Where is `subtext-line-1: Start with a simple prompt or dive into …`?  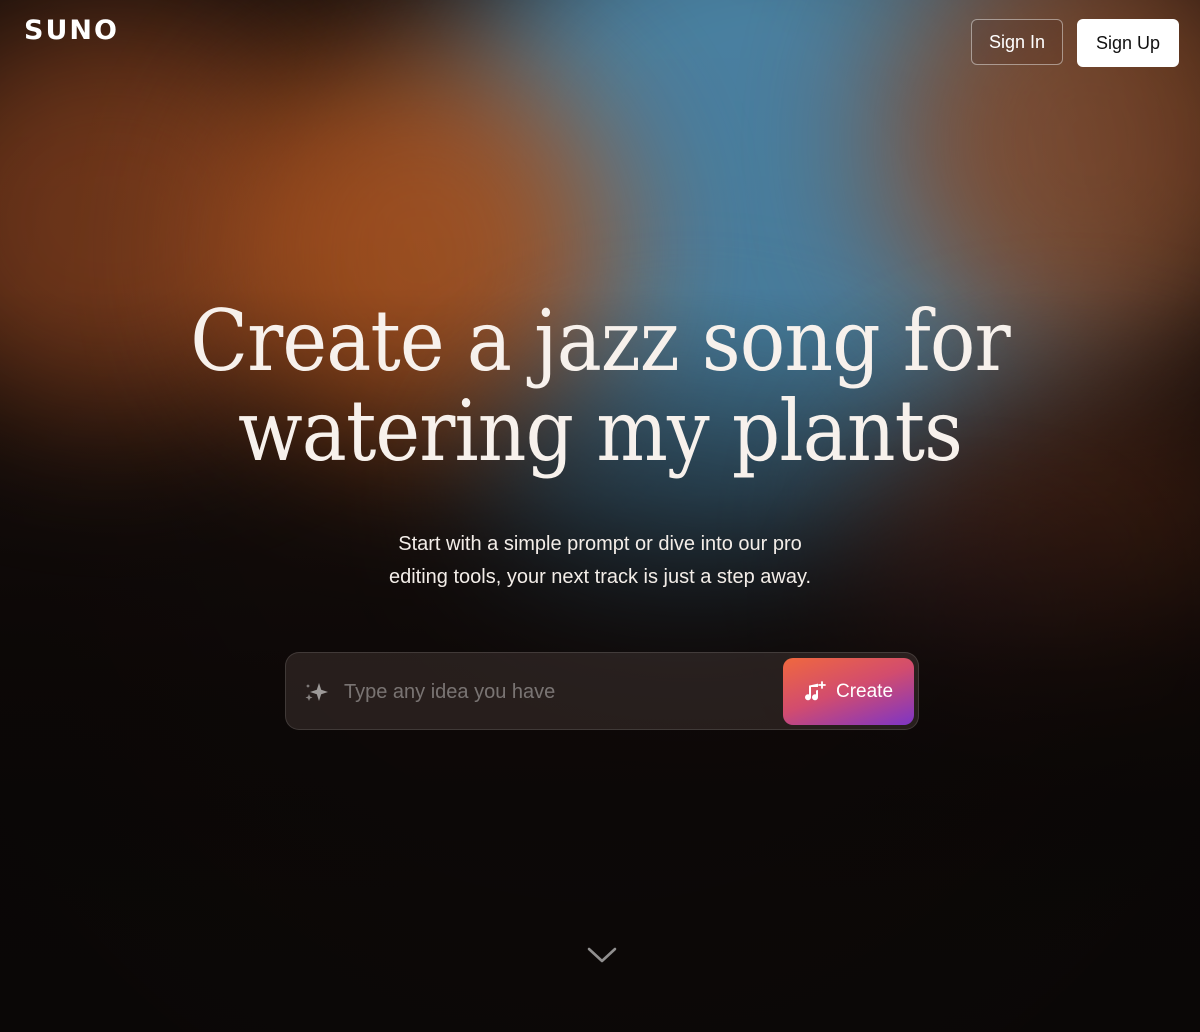 subtext-line-1: Start with a simple prompt or dive into … is located at coordinates (600, 544).